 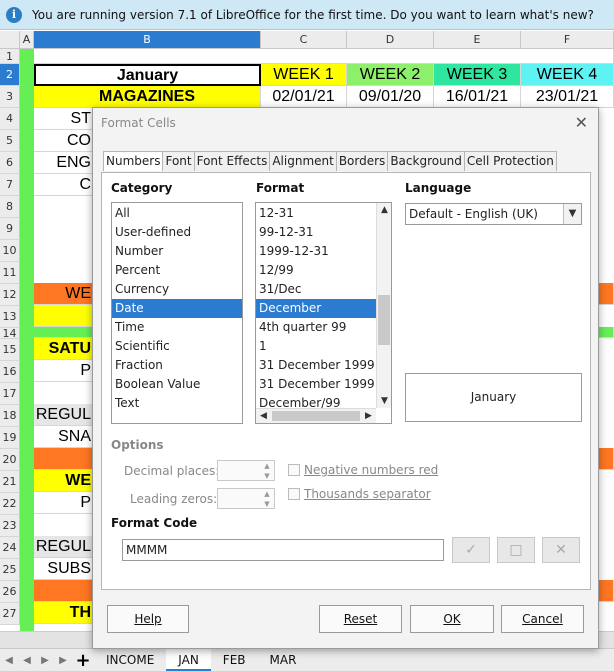 I want to click on checkmark-icon: ✓, so click(x=471, y=550).